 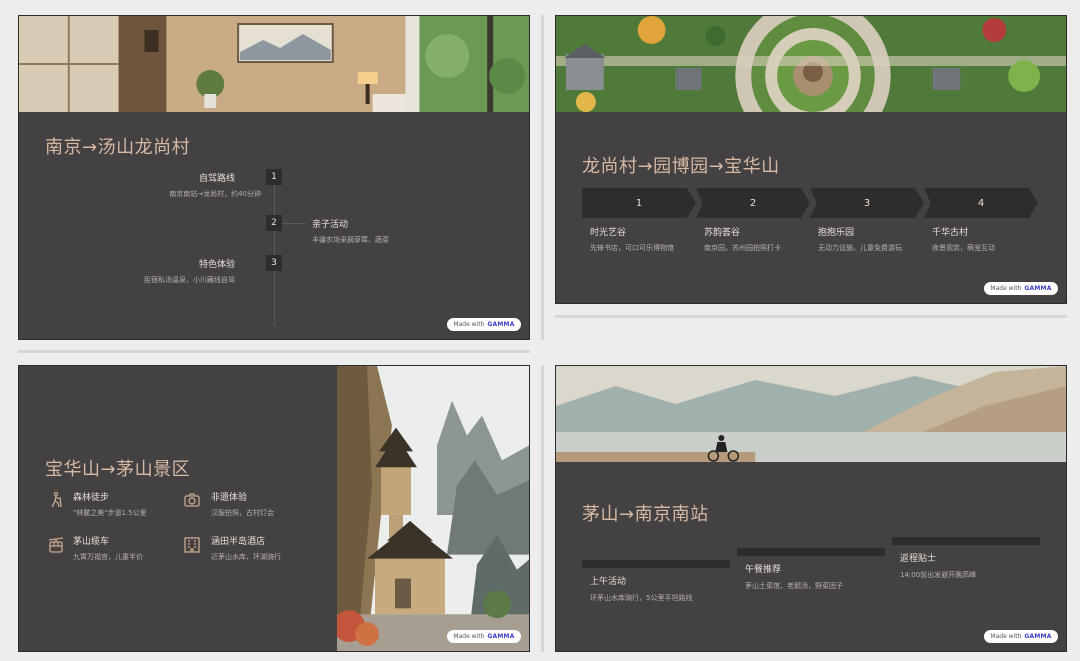 I want to click on feature-desc: 九霄万福宫，儿童半价, so click(x=108, y=557).